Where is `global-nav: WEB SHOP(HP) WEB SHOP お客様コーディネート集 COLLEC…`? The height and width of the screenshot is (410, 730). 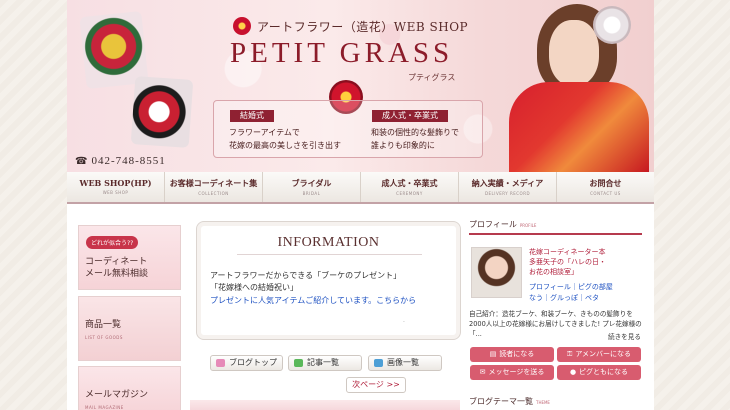
global-nav: WEB SHOP(HP) WEB SHOP お客様コーディネート集 COLLEC… is located at coordinates (360, 188).